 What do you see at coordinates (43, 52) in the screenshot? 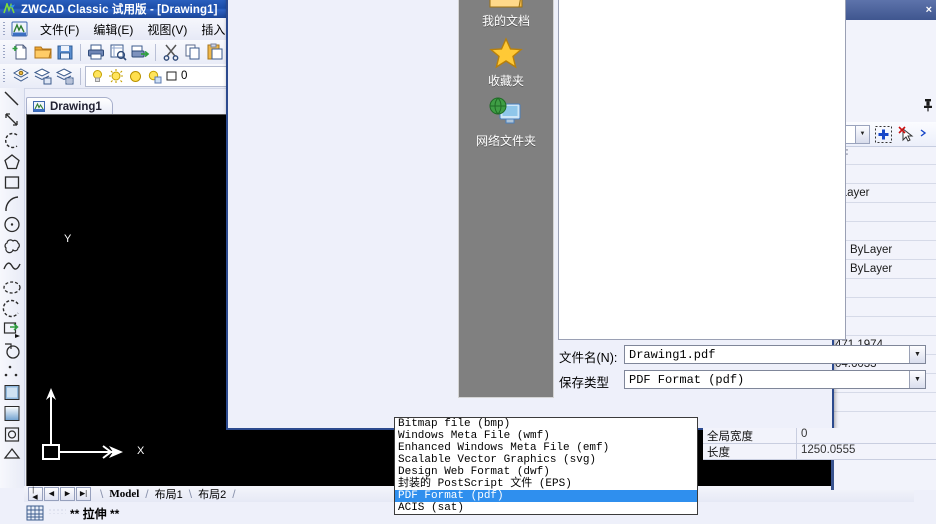
I see `open-folder-icon` at bounding box center [43, 52].